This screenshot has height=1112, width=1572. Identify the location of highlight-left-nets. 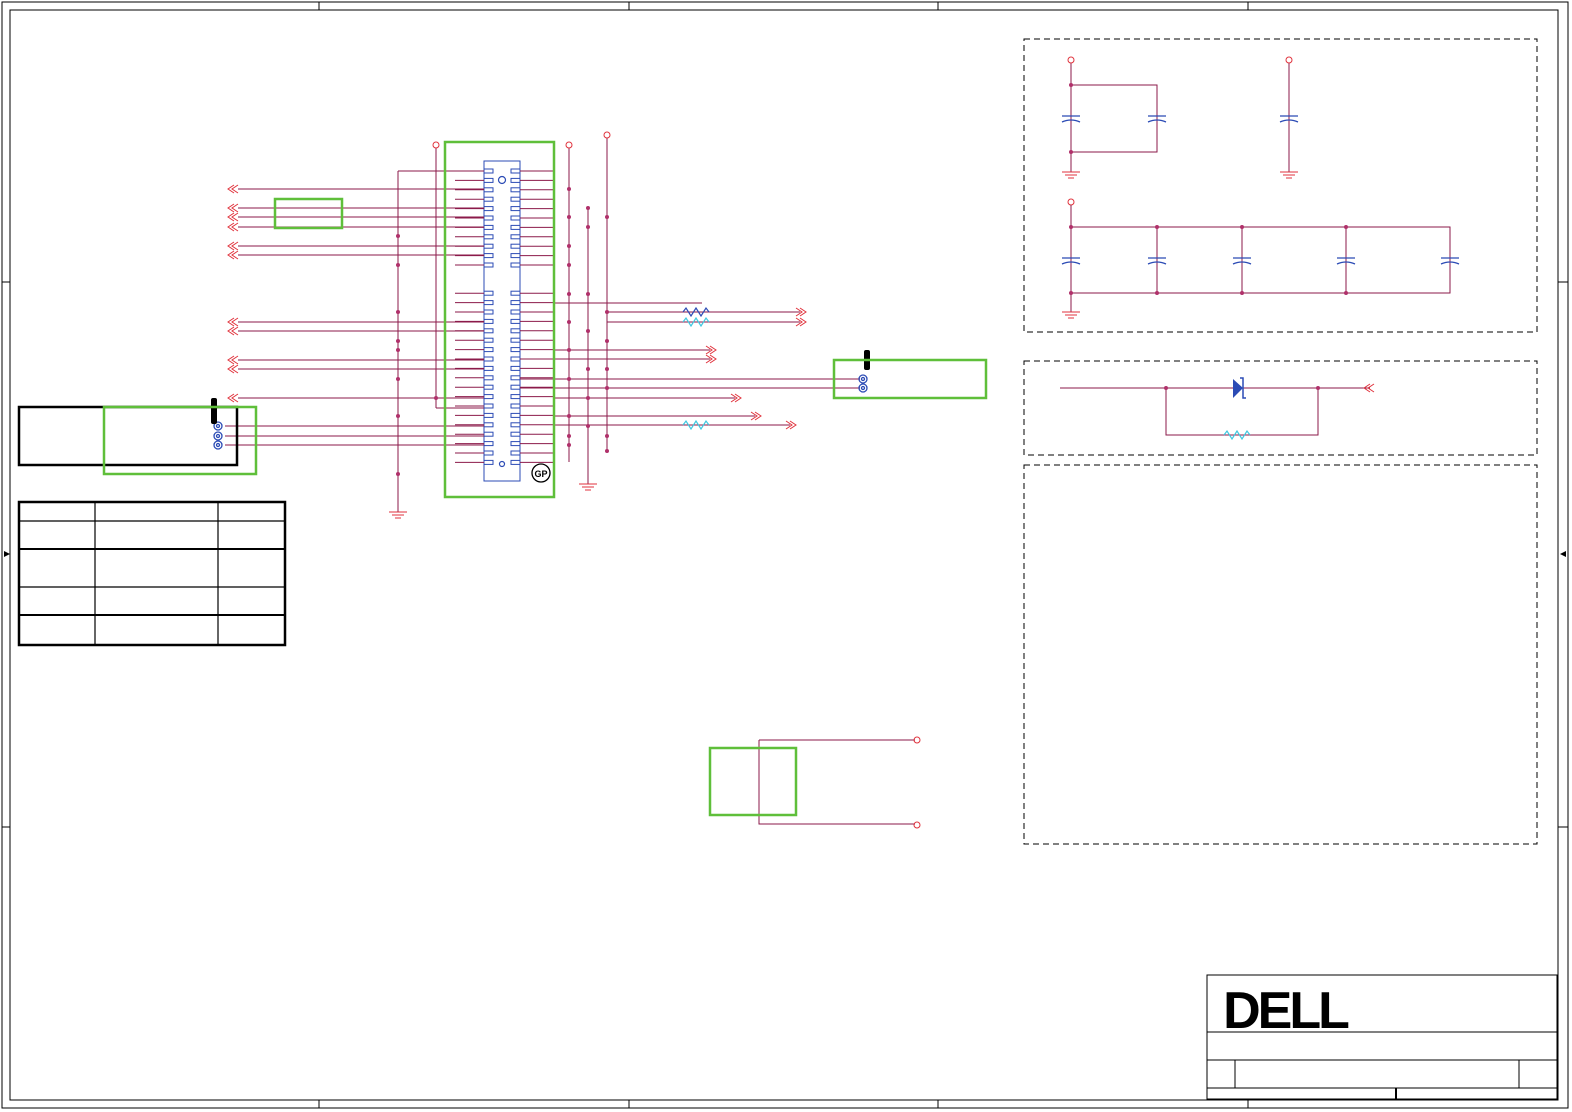
(308, 213).